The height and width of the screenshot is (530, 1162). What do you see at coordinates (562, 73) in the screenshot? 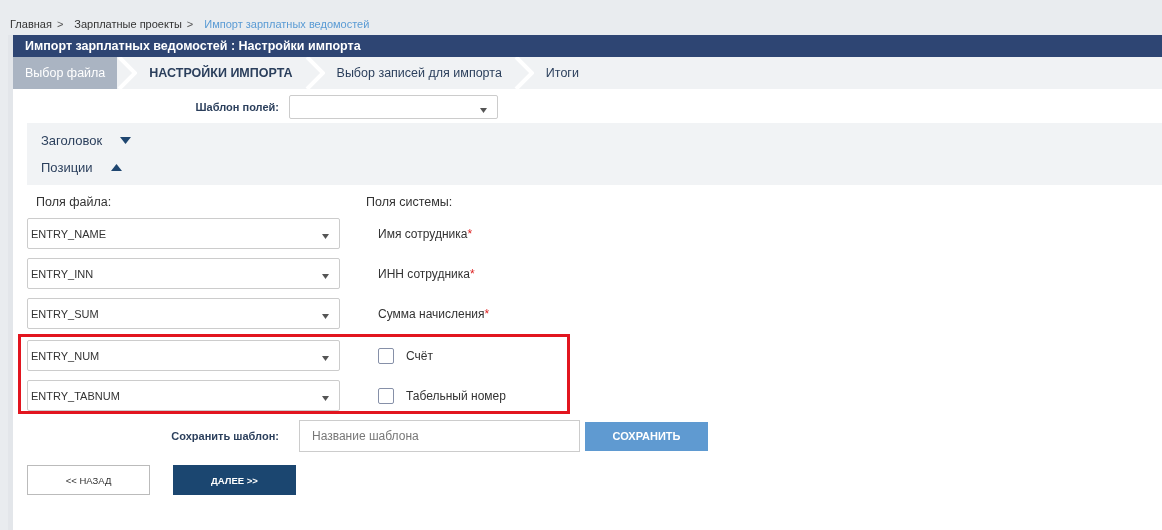
I see `wizard-step: Итоги` at bounding box center [562, 73].